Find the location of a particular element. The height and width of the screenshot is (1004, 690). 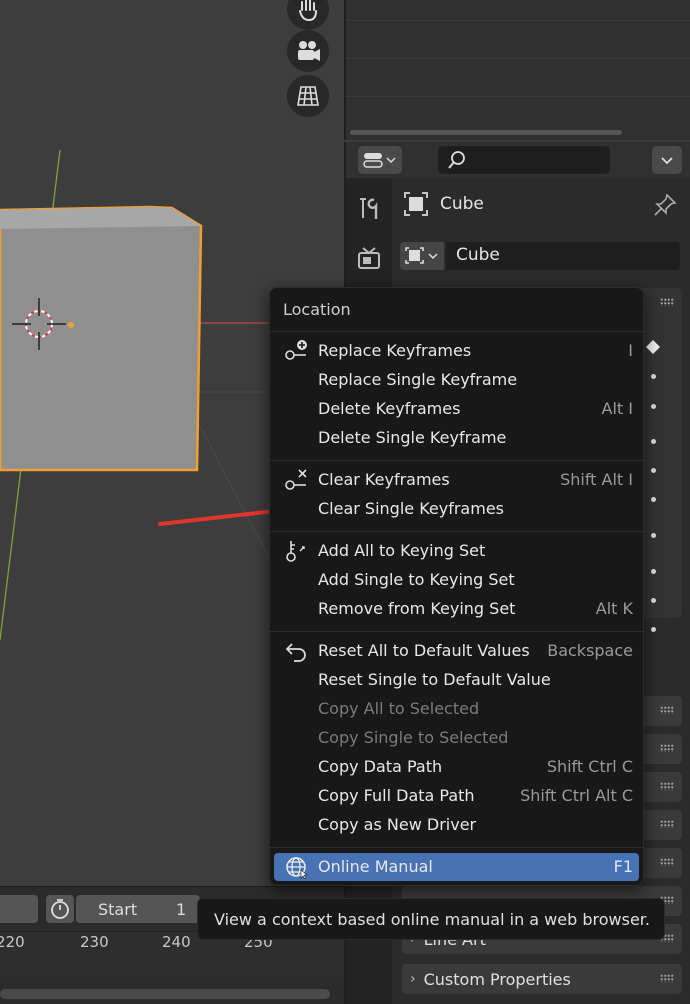

keyframe-clear-icon is located at coordinates (296, 479).